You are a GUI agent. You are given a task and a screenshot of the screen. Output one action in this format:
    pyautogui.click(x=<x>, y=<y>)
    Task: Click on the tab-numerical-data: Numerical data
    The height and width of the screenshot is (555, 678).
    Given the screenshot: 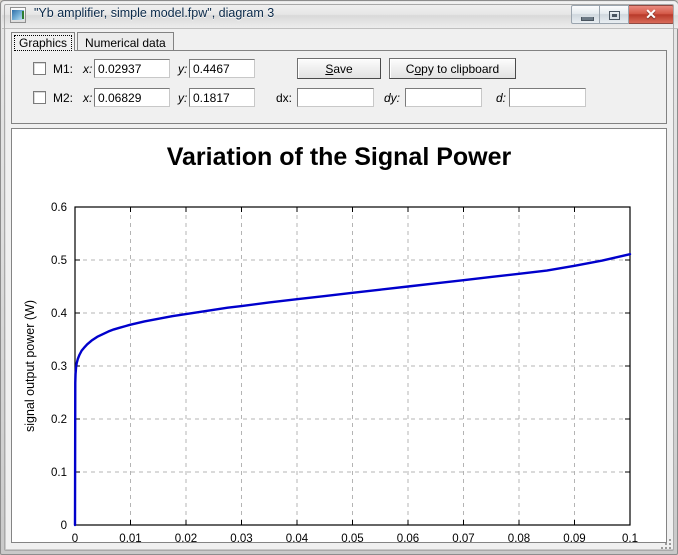 What is the action you would take?
    pyautogui.click(x=125, y=41)
    